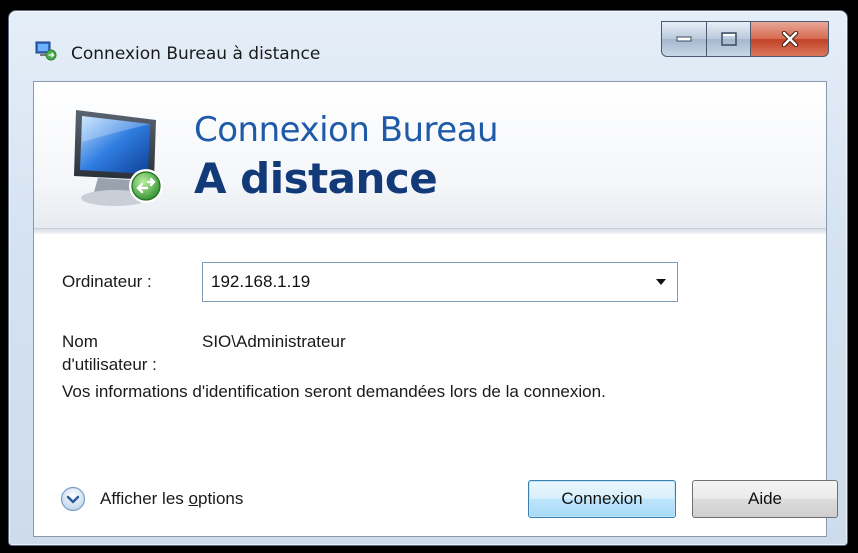  What do you see at coordinates (196, 54) in the screenshot?
I see `window-title: Connexion Bureau à distance` at bounding box center [196, 54].